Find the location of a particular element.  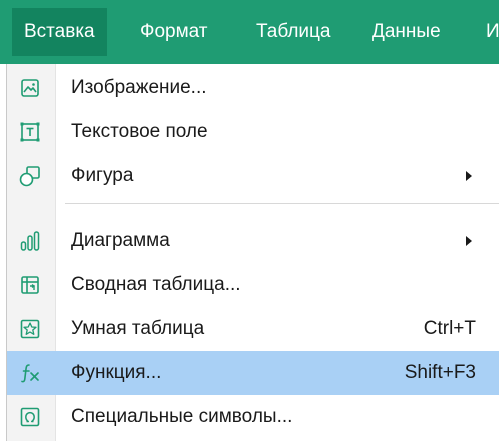

menu-item-function: Функция... Shift+F3 is located at coordinates (253, 373).